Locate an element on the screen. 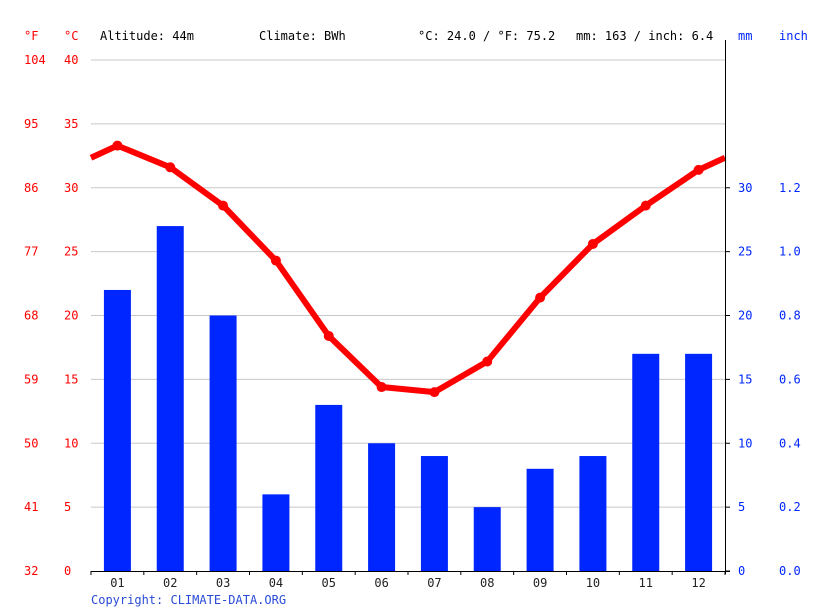 This screenshot has width=815, height=611. unit-inch-label: inch is located at coordinates (793, 36).